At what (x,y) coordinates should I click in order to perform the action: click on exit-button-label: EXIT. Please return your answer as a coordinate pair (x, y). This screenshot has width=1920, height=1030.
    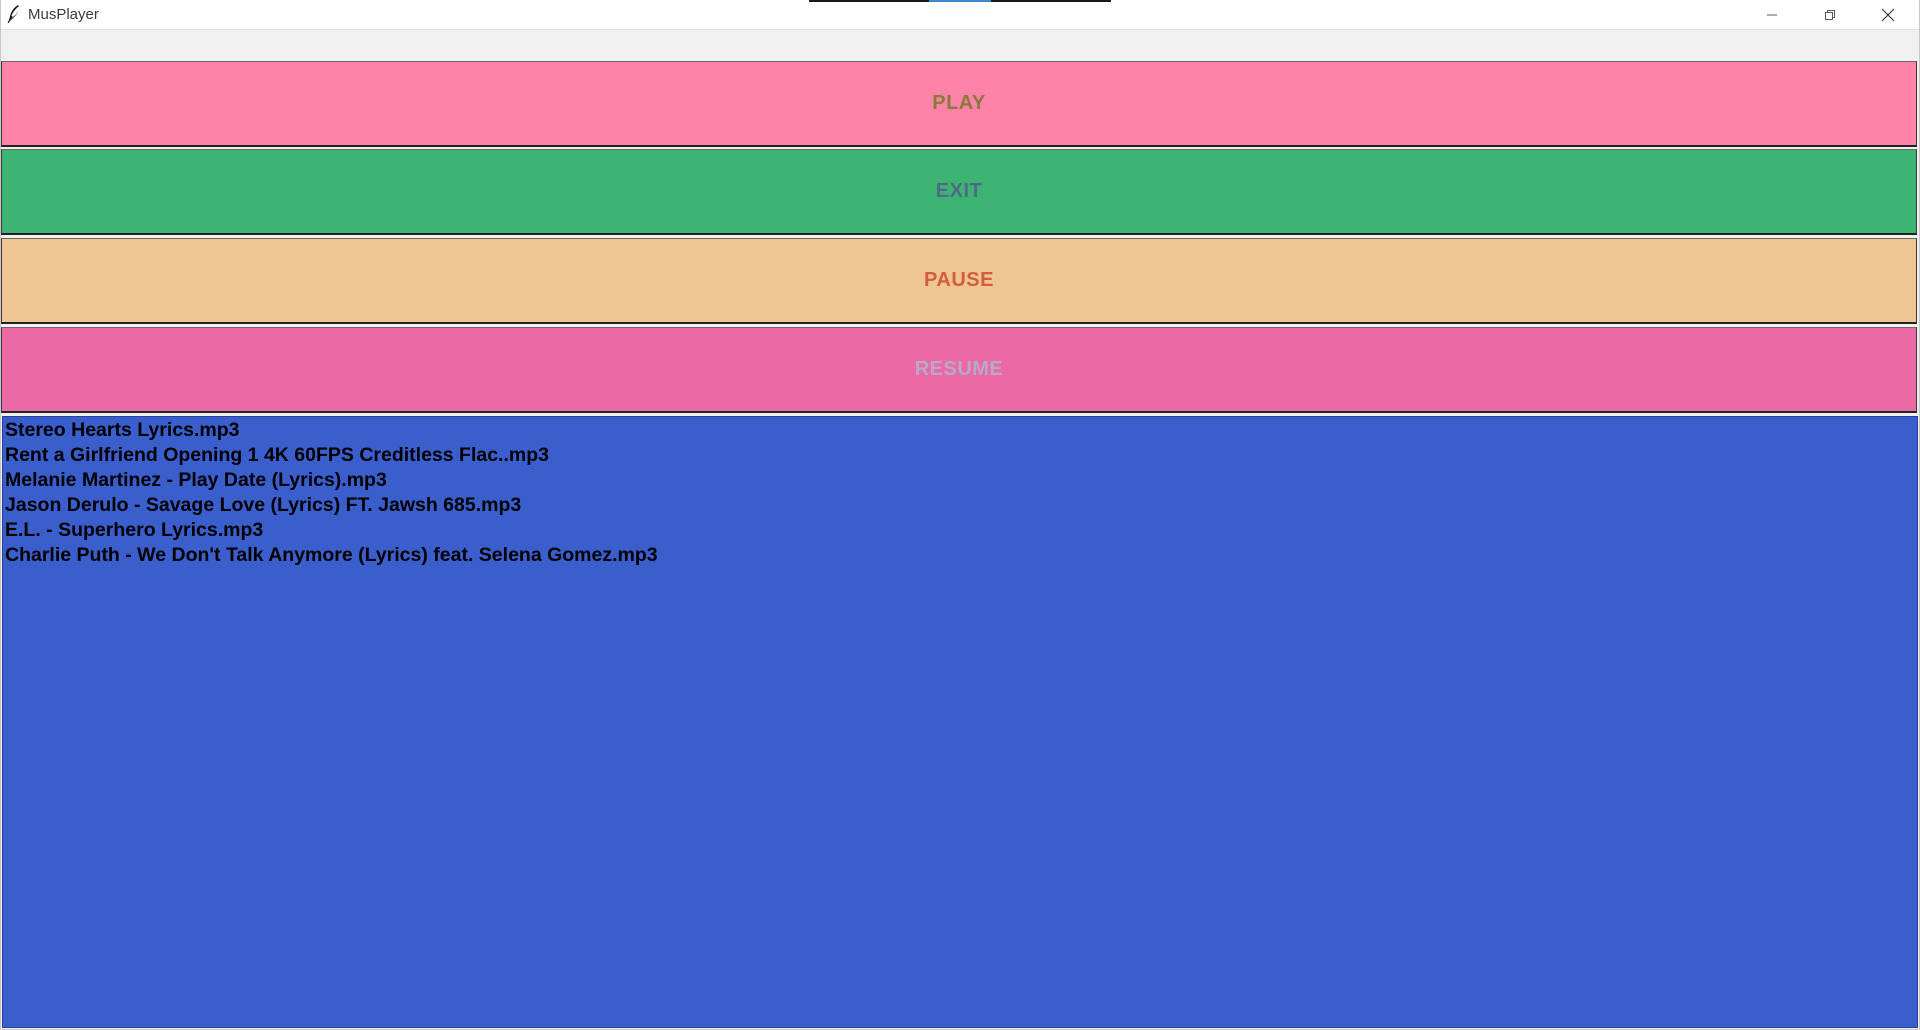
    Looking at the image, I should click on (959, 191).